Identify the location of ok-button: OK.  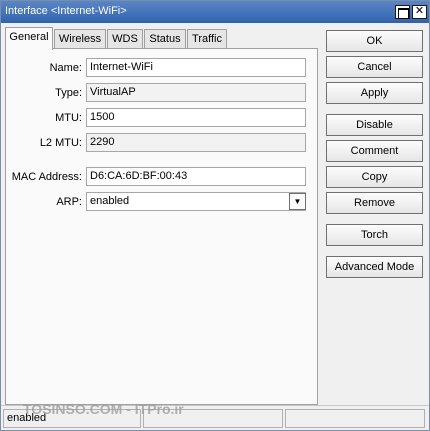
(374, 41).